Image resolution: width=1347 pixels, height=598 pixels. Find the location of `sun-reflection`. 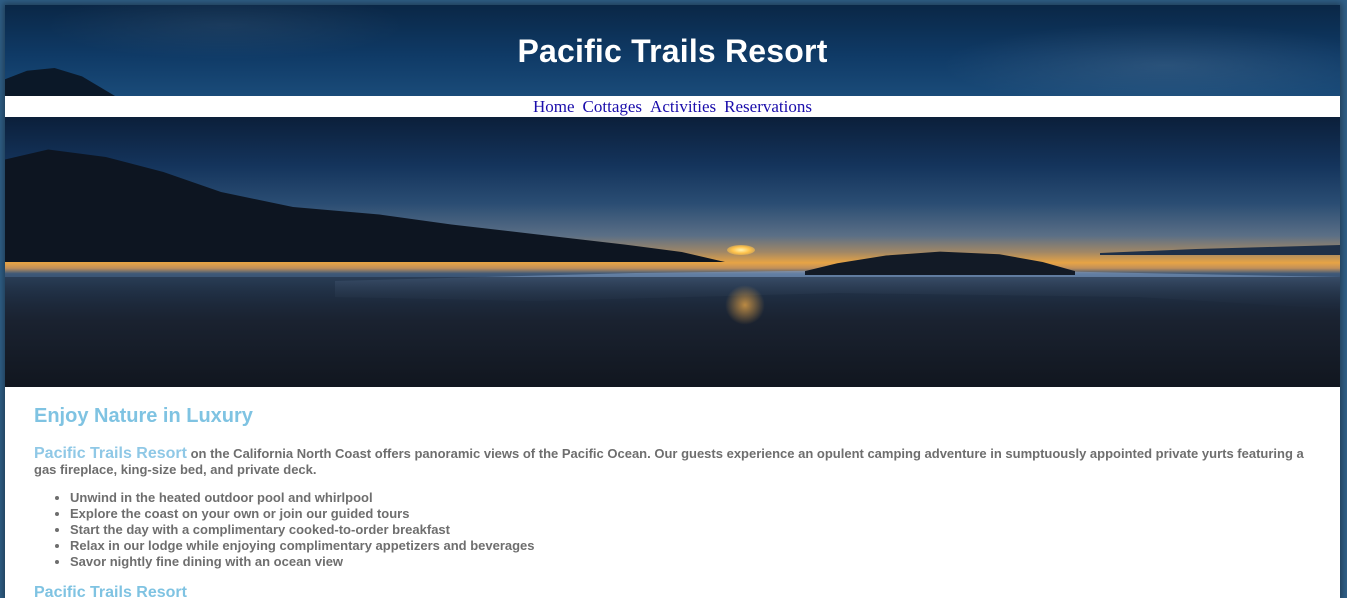

sun-reflection is located at coordinates (745, 305).